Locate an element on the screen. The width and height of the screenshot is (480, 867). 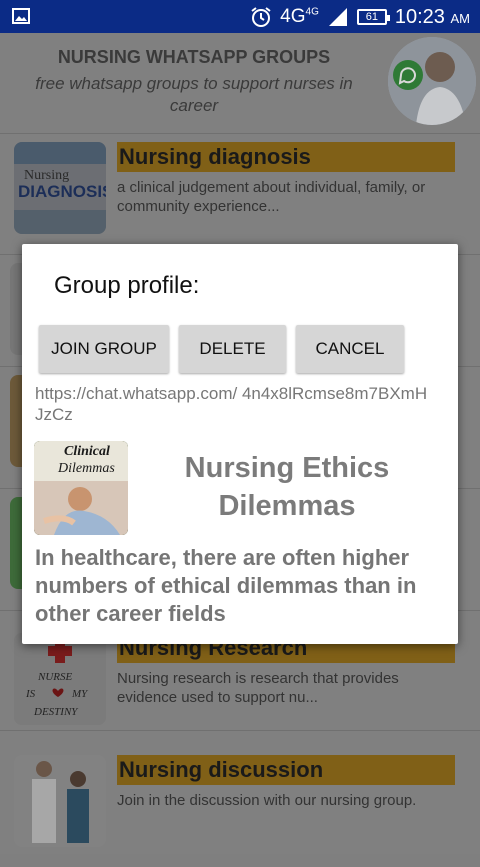
group-title: Nursing discussion is located at coordinates (286, 770).